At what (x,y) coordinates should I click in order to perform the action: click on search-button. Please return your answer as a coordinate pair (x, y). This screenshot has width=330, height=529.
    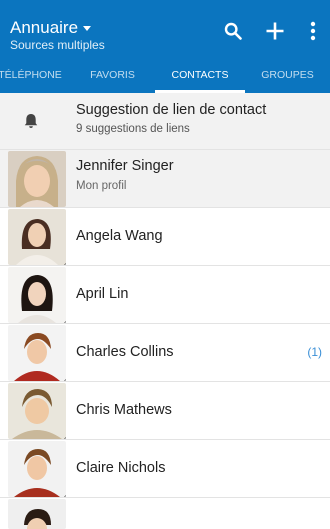
    Looking at the image, I should click on (233, 31).